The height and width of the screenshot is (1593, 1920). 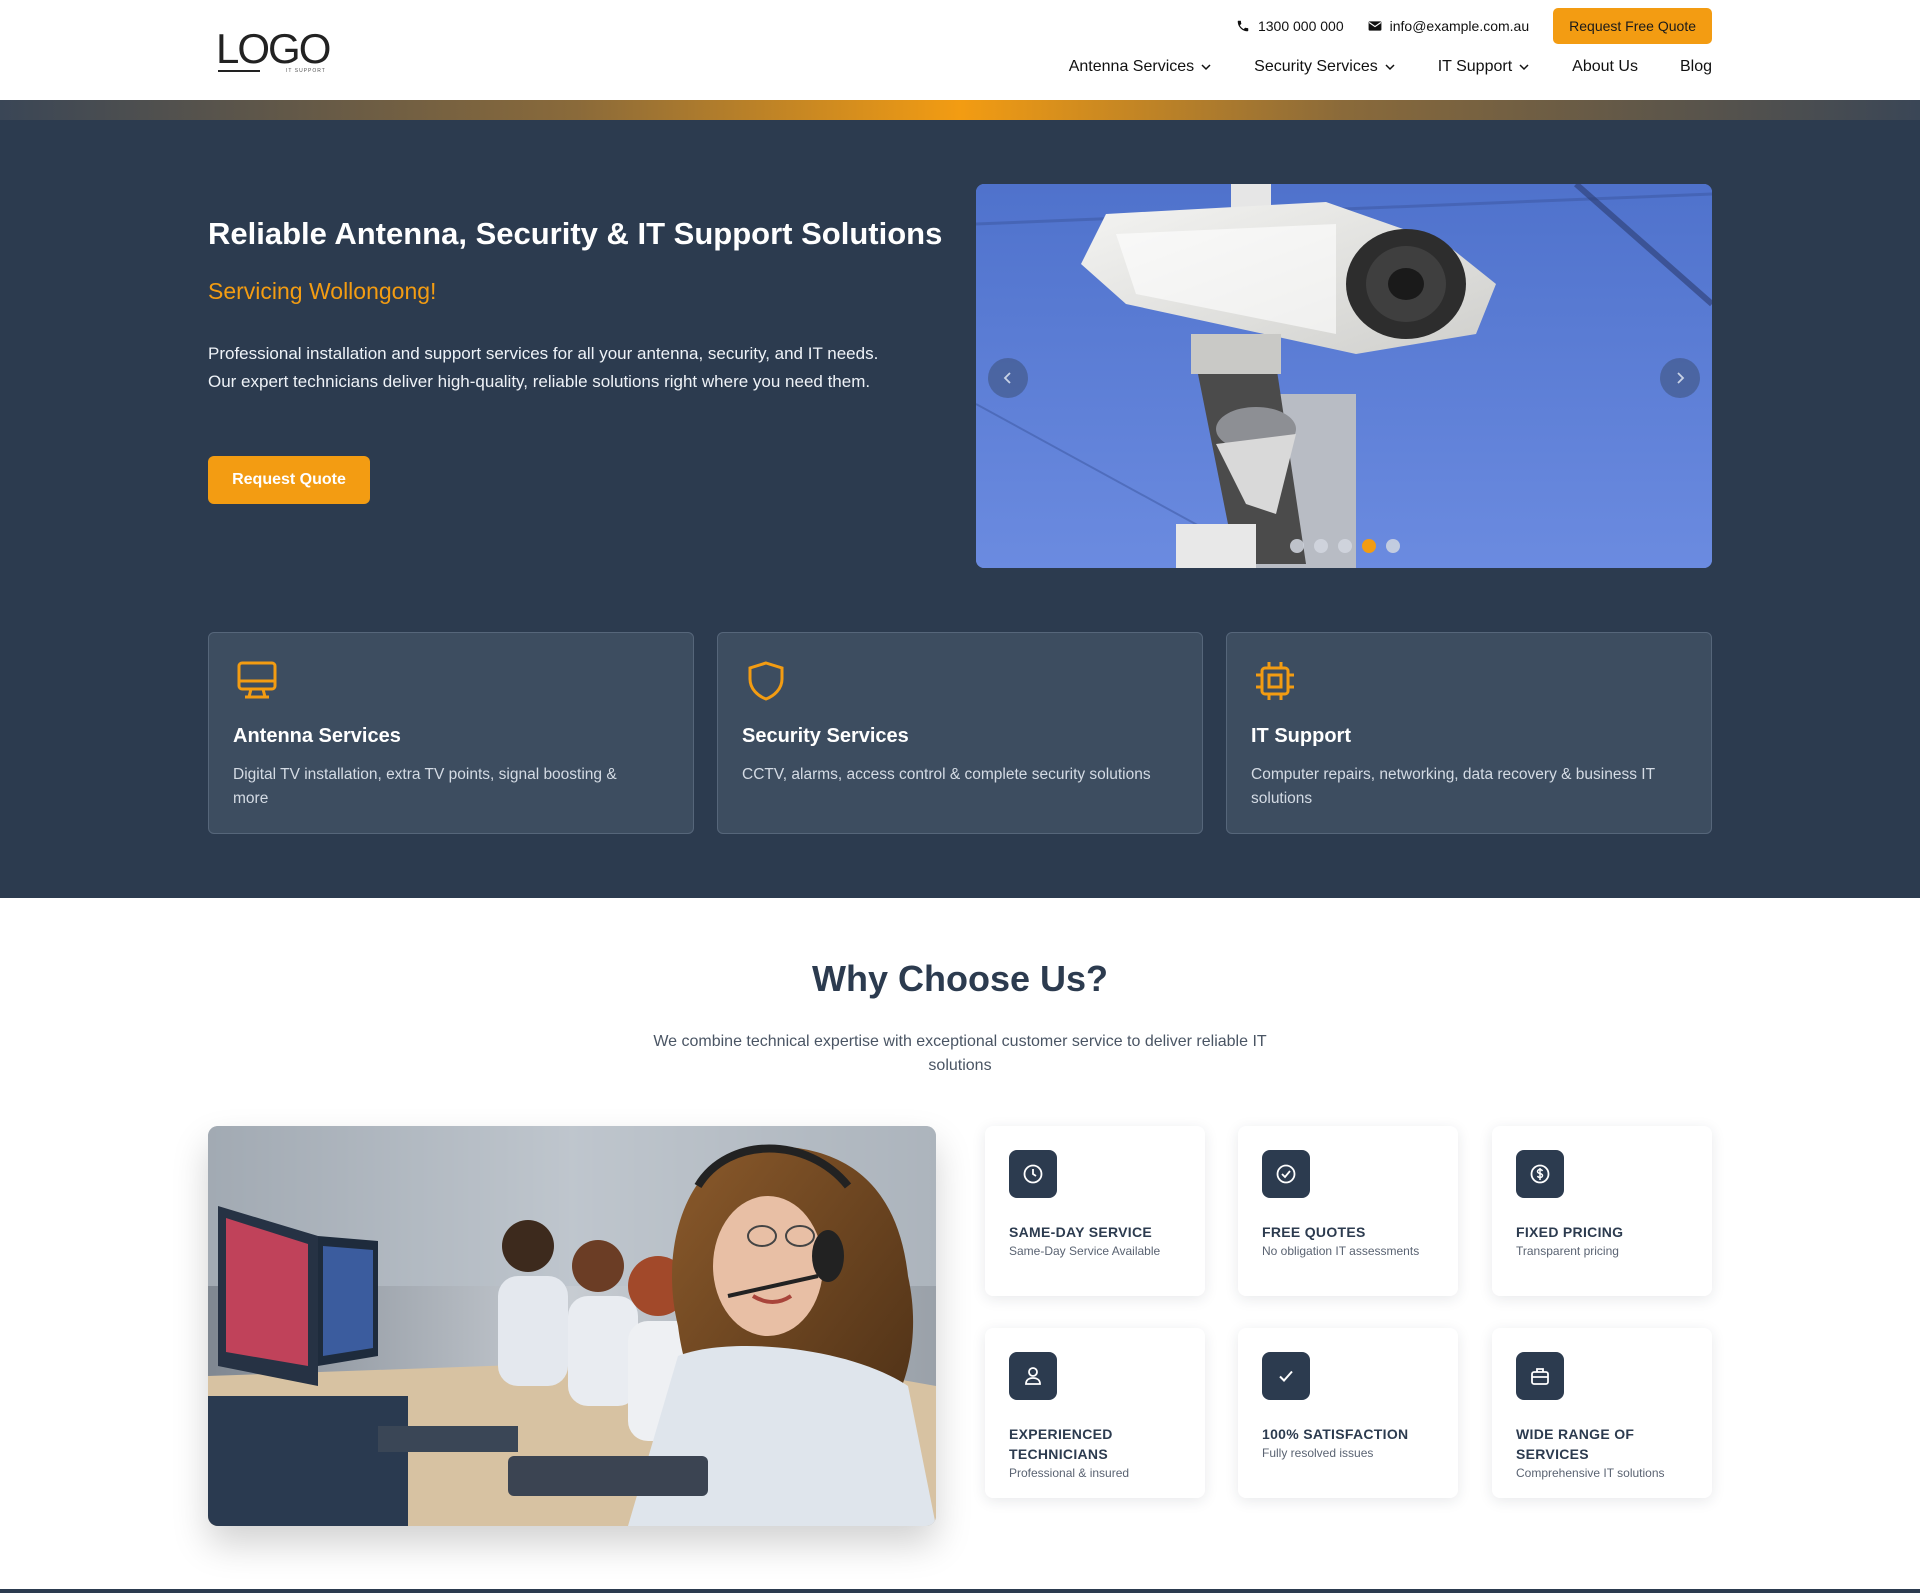 I want to click on email-address: info@example.com.au, so click(x=1459, y=26).